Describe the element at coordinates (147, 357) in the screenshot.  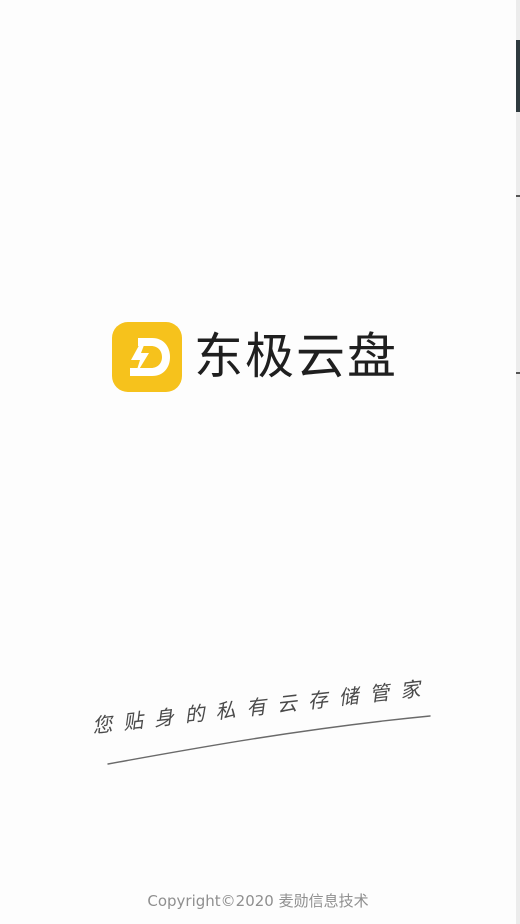
I see `lightning-d-logo-icon` at that location.